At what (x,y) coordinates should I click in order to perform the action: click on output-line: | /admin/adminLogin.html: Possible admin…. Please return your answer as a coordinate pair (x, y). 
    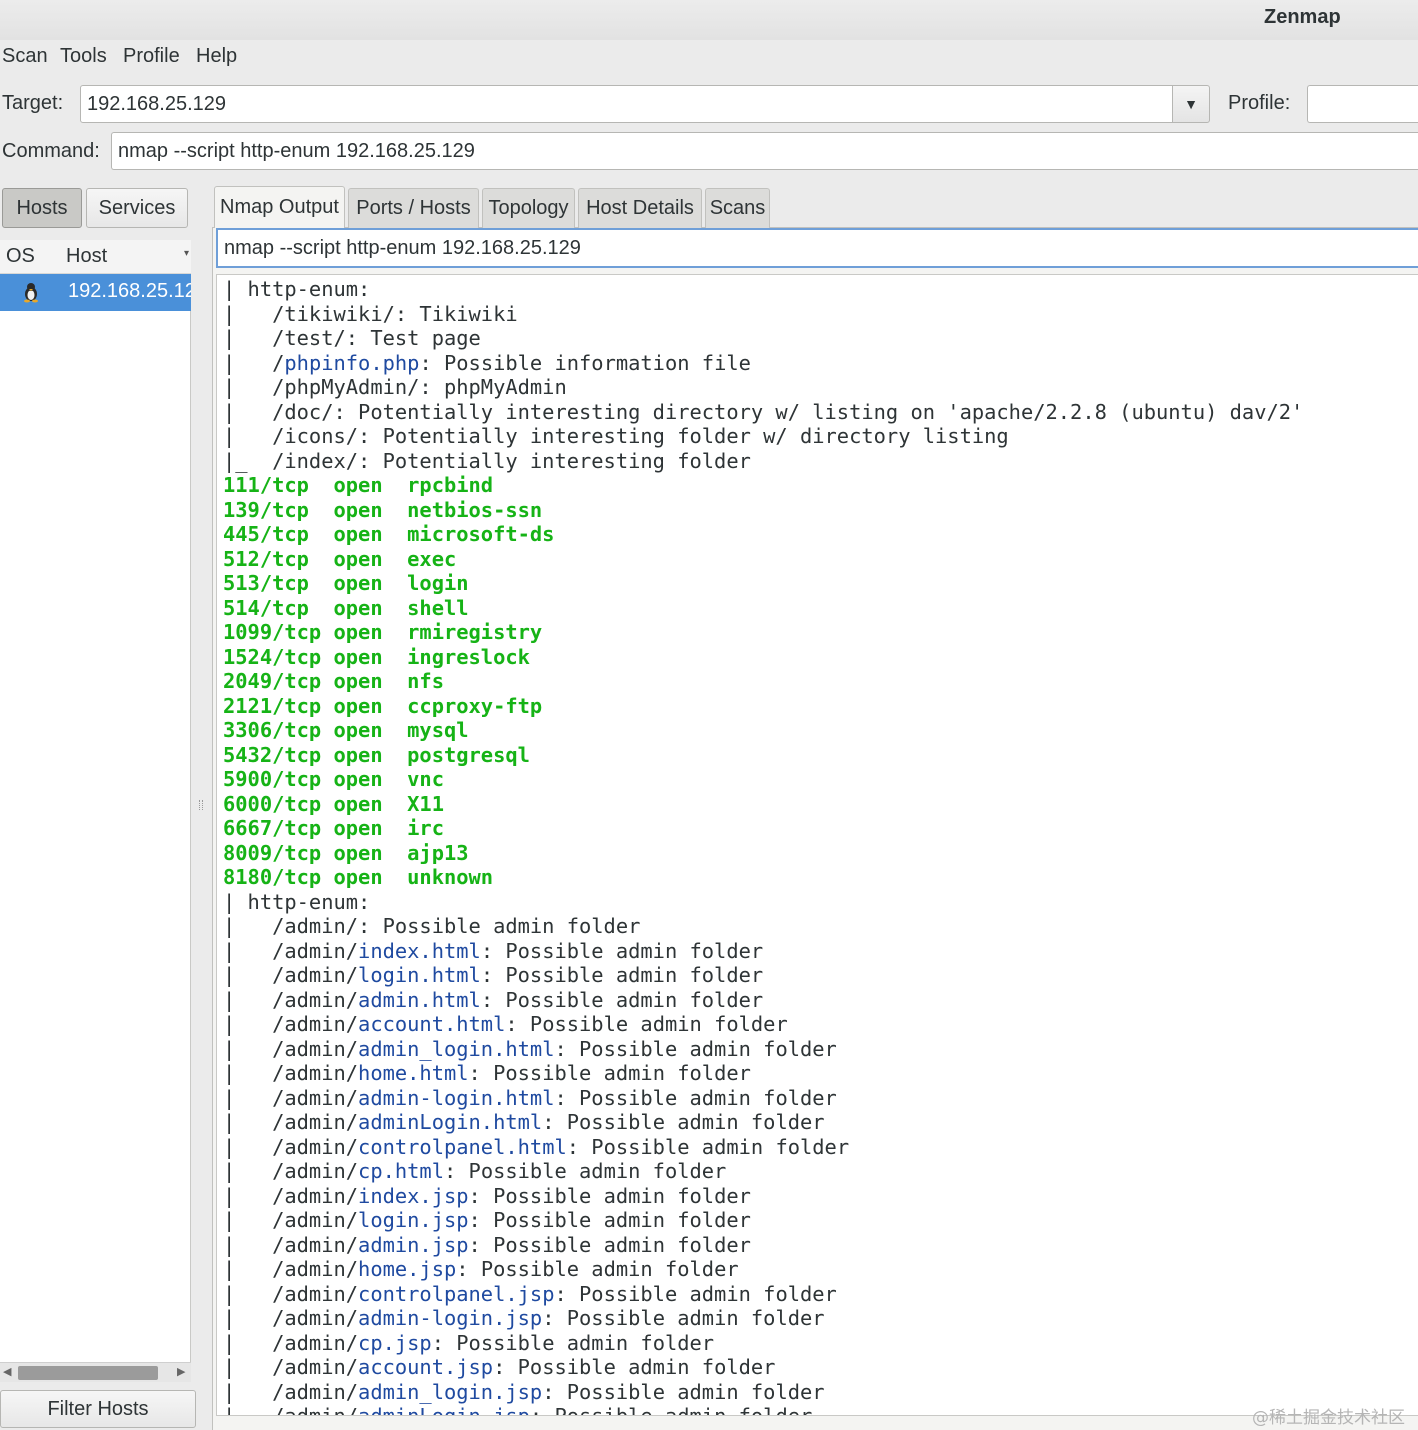
    Looking at the image, I should click on (524, 1122).